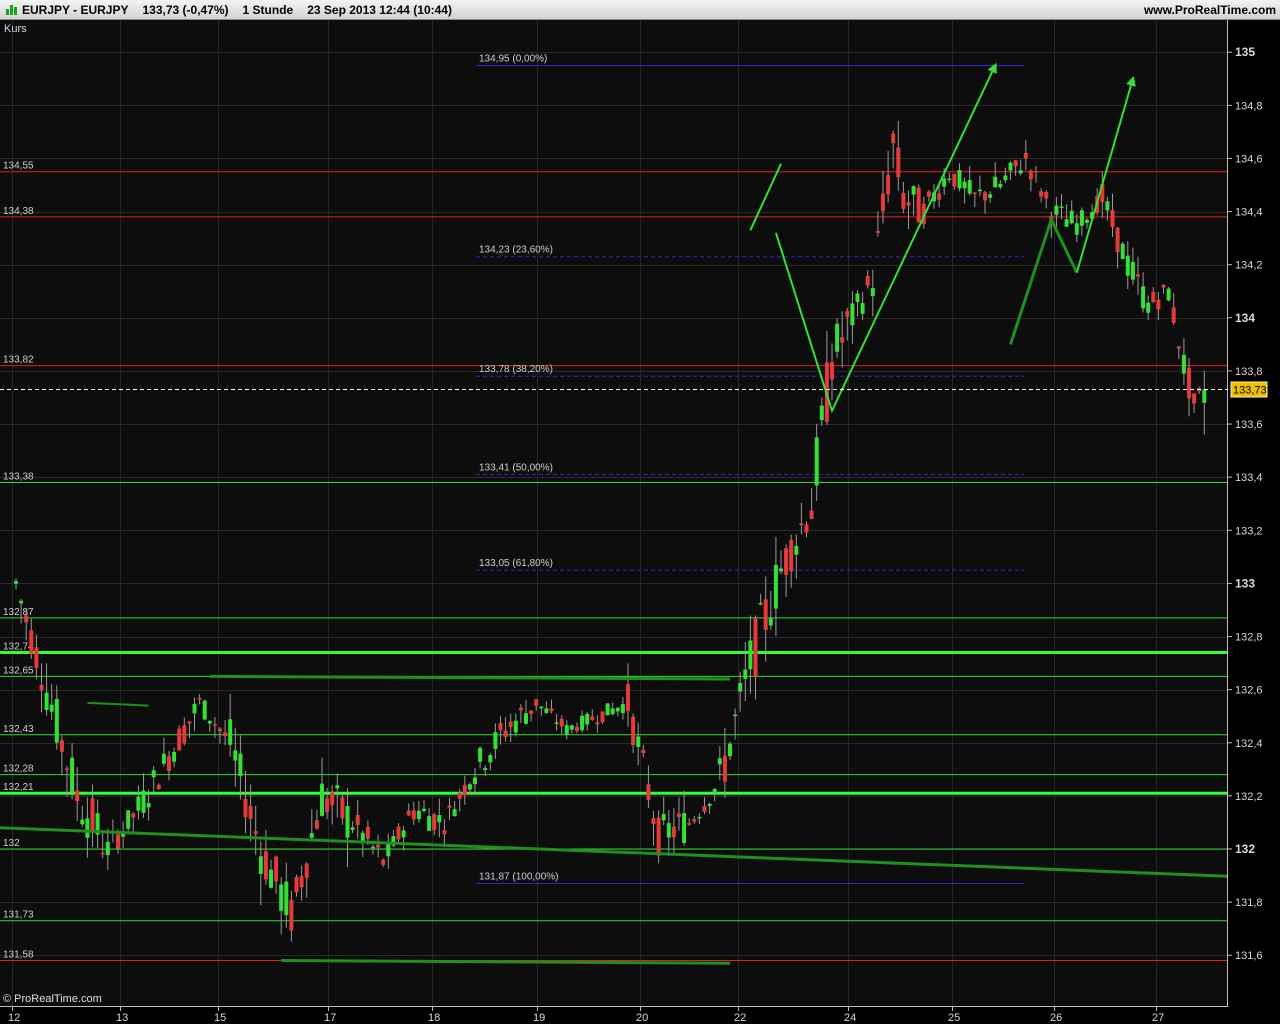 This screenshot has height=1024, width=1280. Describe the element at coordinates (18, 787) in the screenshot. I see `level-label: 132,21` at that location.